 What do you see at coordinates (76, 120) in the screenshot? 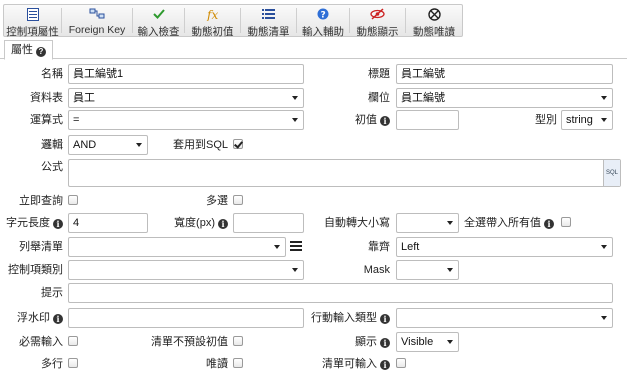
I see `operator-select-value: =` at bounding box center [76, 120].